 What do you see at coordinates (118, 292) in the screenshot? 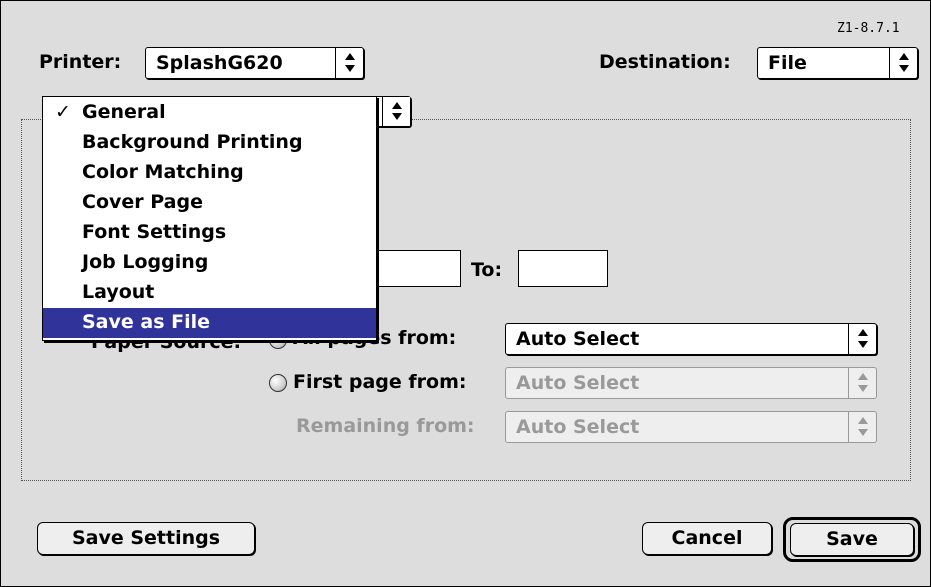
I see `menu-item-label: Layout` at bounding box center [118, 292].